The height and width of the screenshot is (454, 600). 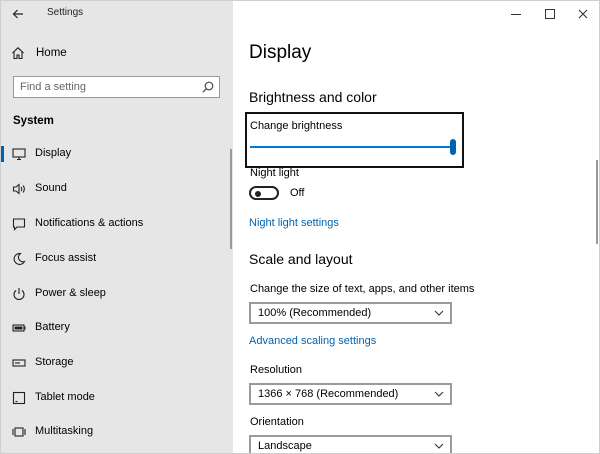 What do you see at coordinates (116, 259) in the screenshot?
I see `sidebar-item-focus-assist: Focus assist` at bounding box center [116, 259].